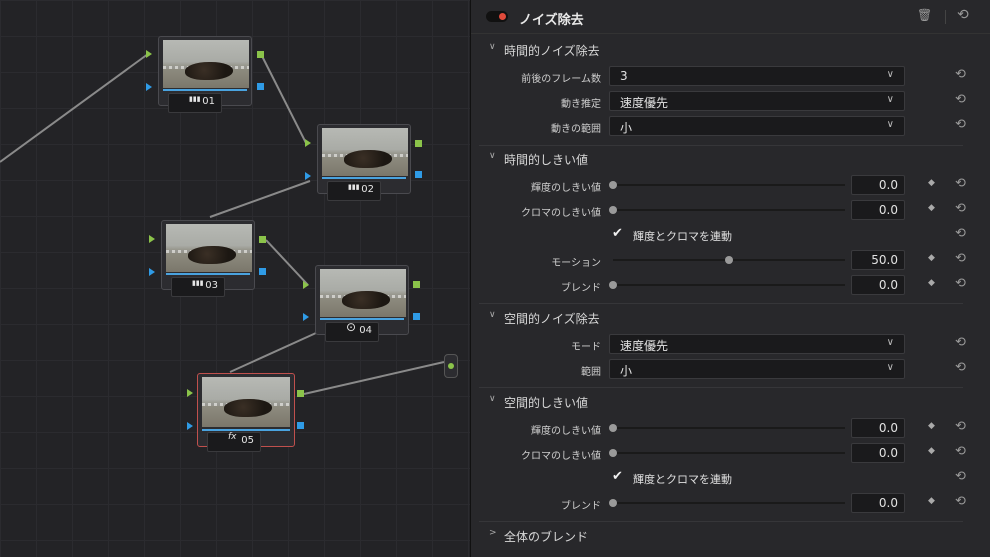 This screenshot has width=990, height=557. I want to click on node-04-rgb-input, so click(306, 285).